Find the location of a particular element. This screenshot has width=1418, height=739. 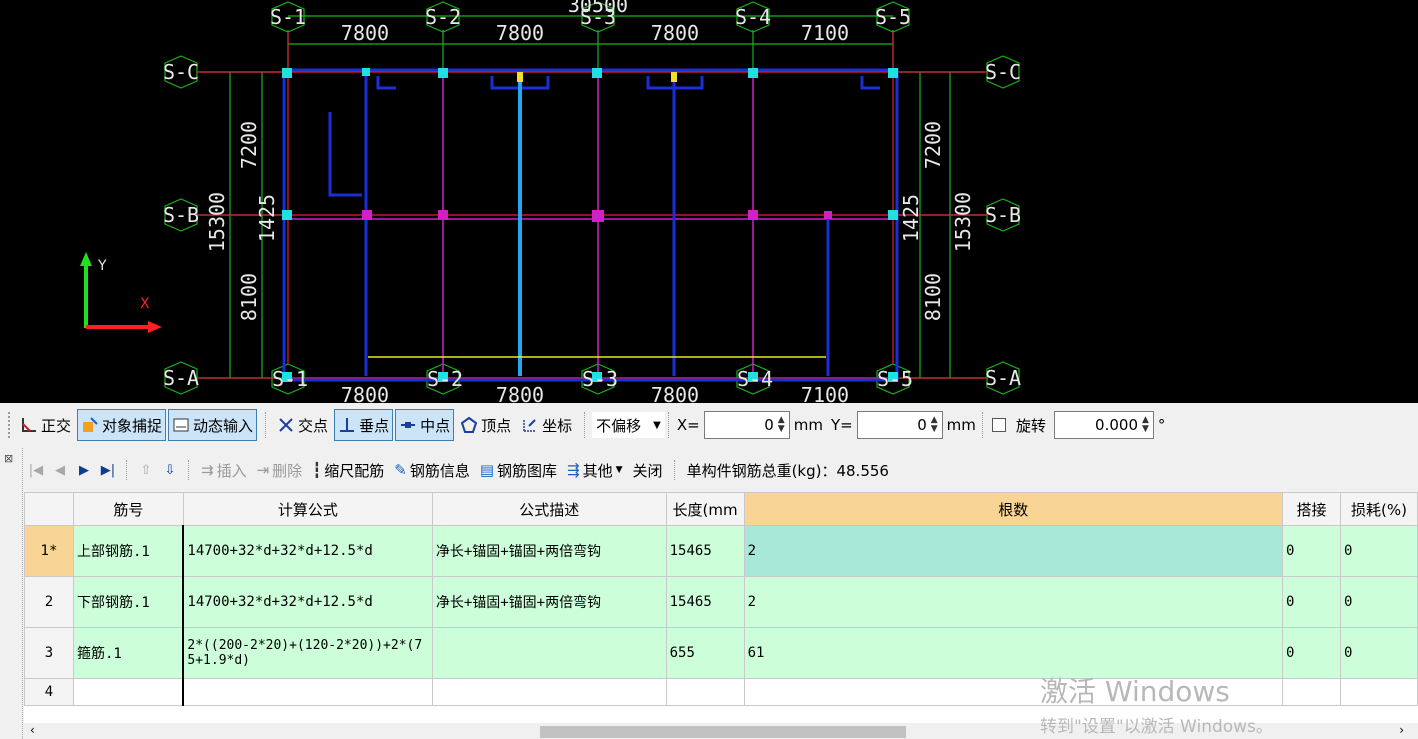

dynamic-input-button: 动态输入 is located at coordinates (213, 425).